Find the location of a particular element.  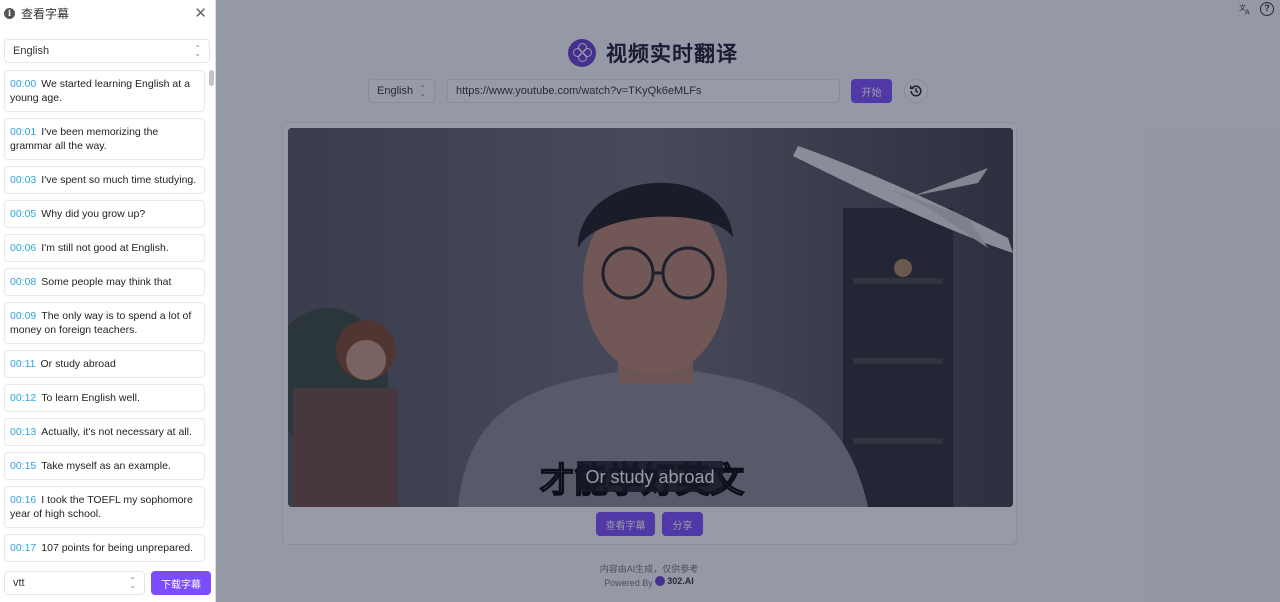

drawer-header: i 查看字幕 ✕ is located at coordinates (107, 13).